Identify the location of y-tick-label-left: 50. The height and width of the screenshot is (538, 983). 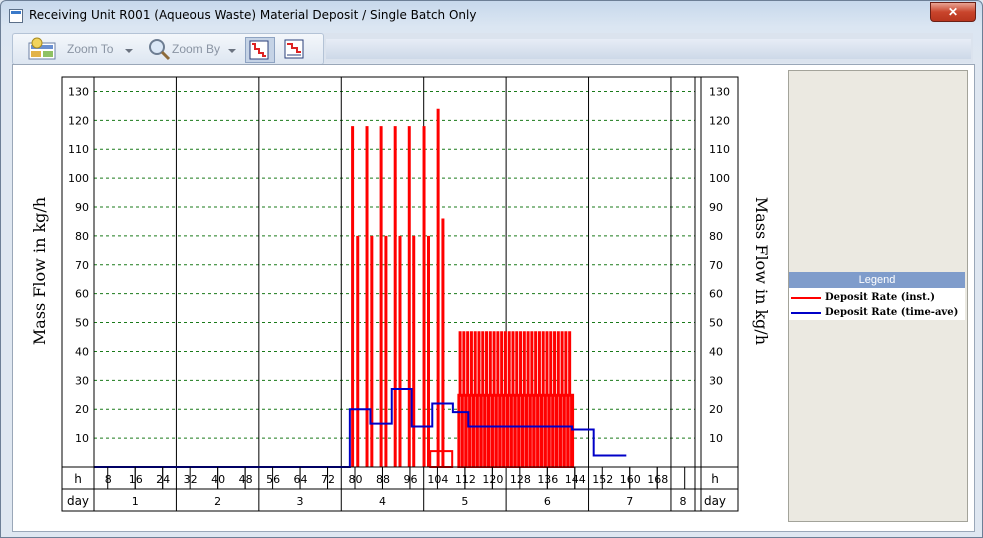
(82, 323).